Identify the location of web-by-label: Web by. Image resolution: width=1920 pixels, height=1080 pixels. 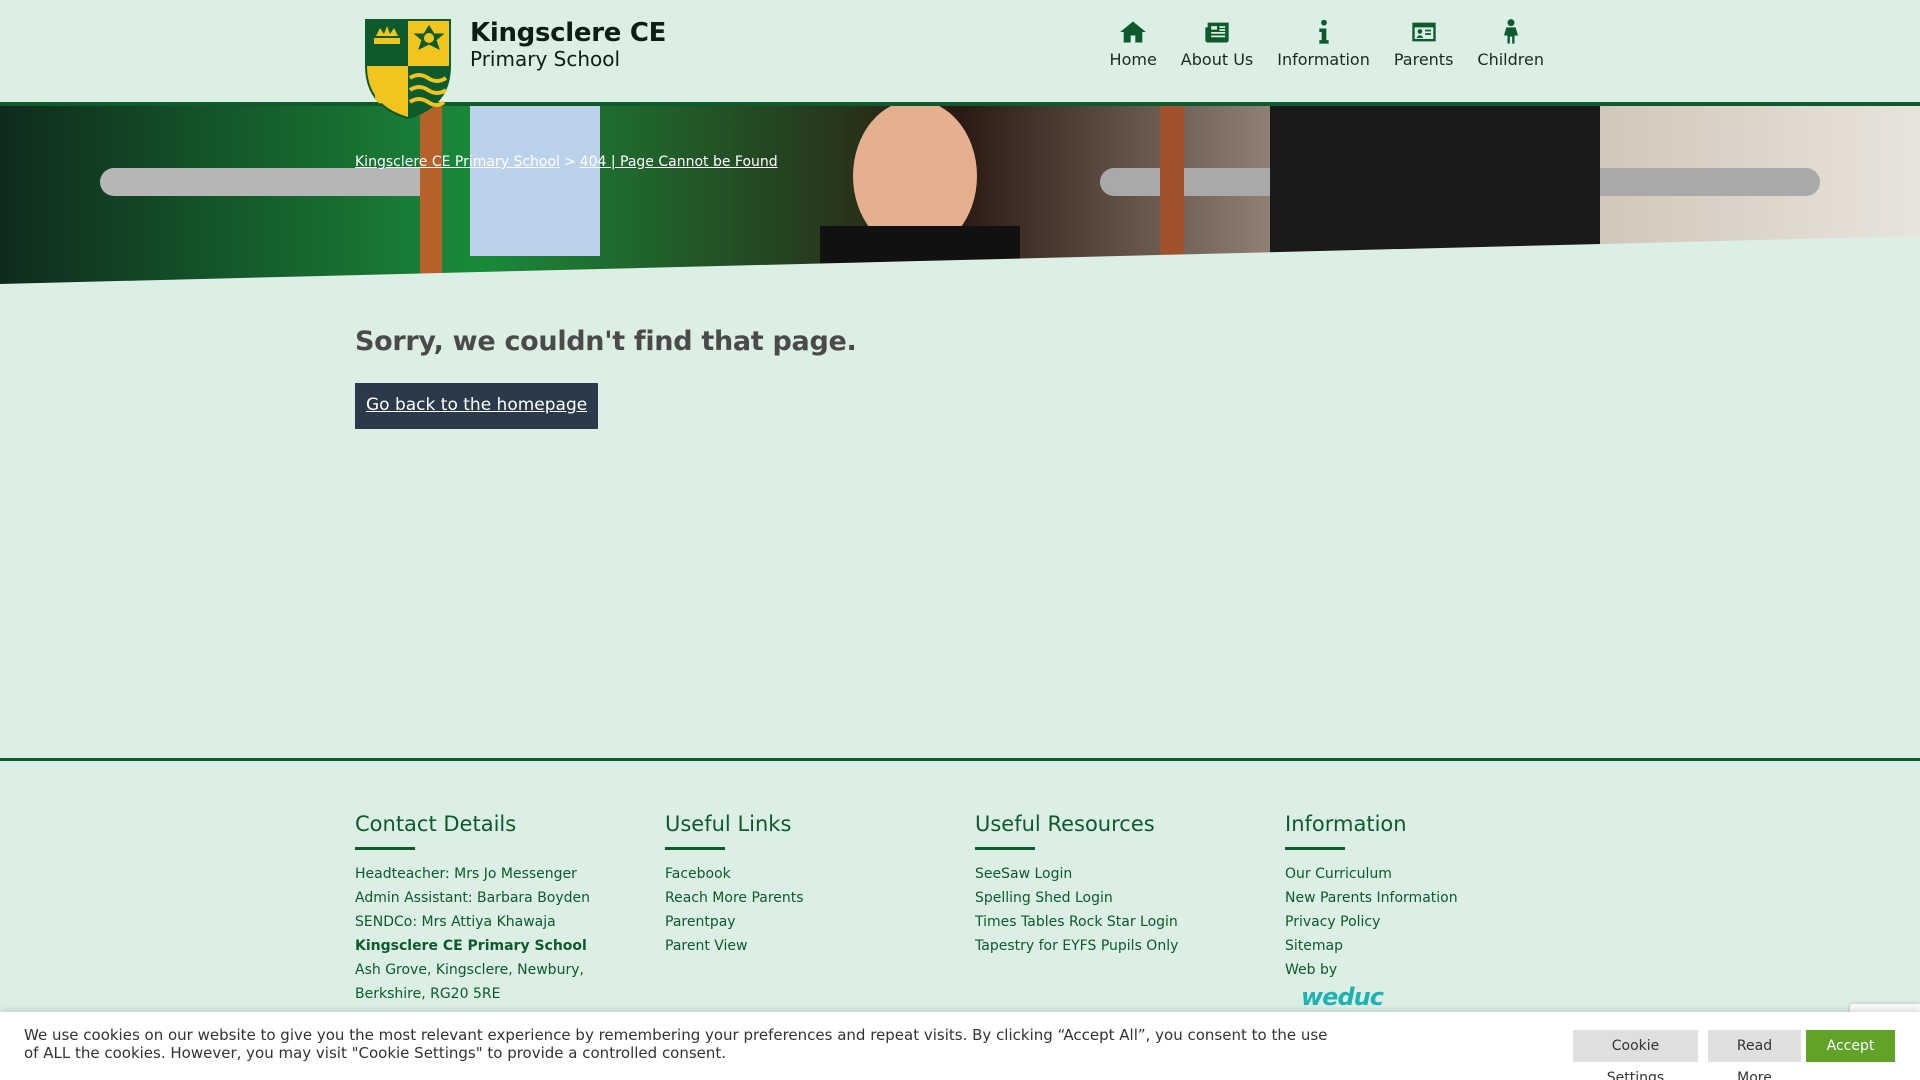
(1311, 970).